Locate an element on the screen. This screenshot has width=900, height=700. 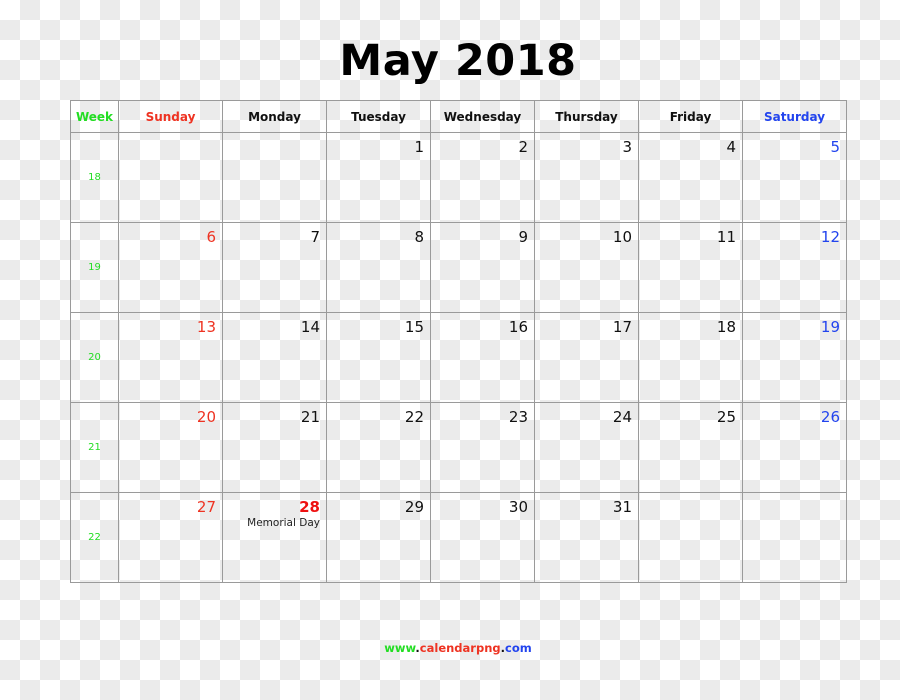
day-cell: 25 is located at coordinates (690, 447).